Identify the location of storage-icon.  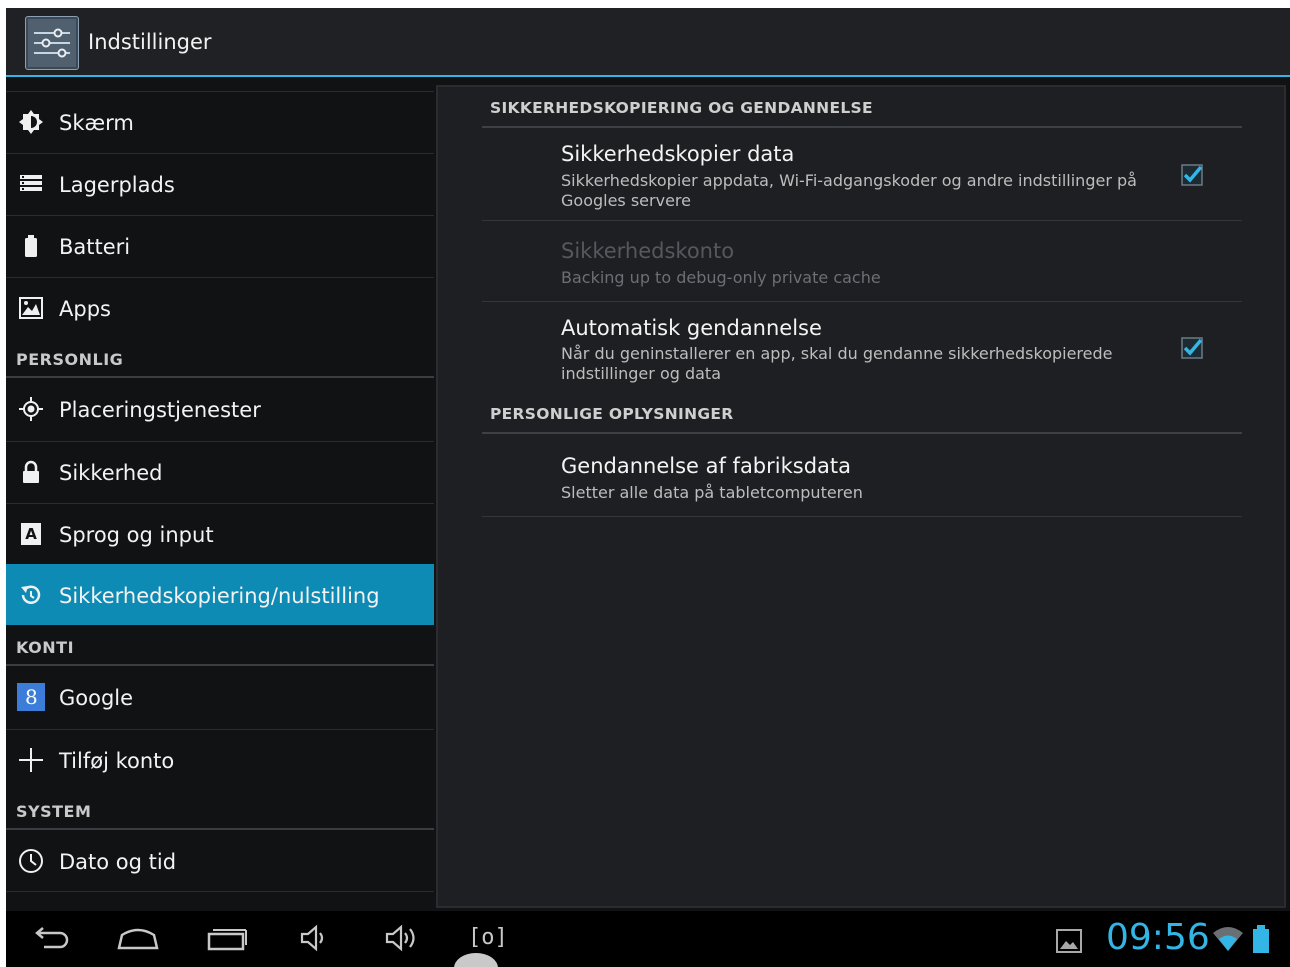
(31, 184).